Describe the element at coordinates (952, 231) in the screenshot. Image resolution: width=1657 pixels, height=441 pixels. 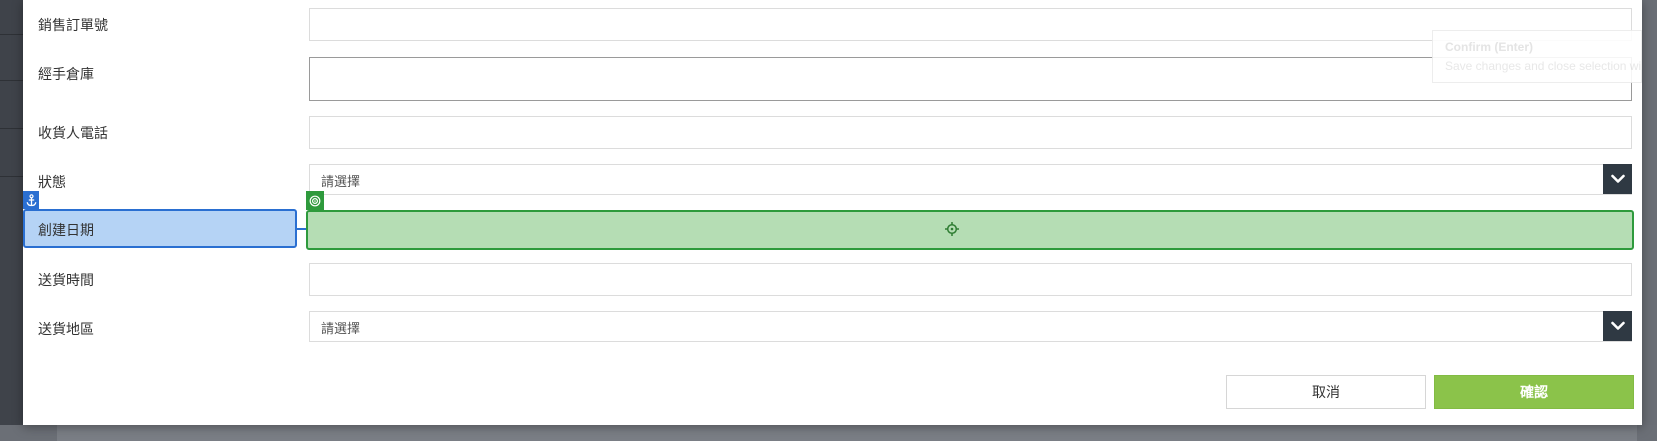
I see `crosshair-icon` at that location.